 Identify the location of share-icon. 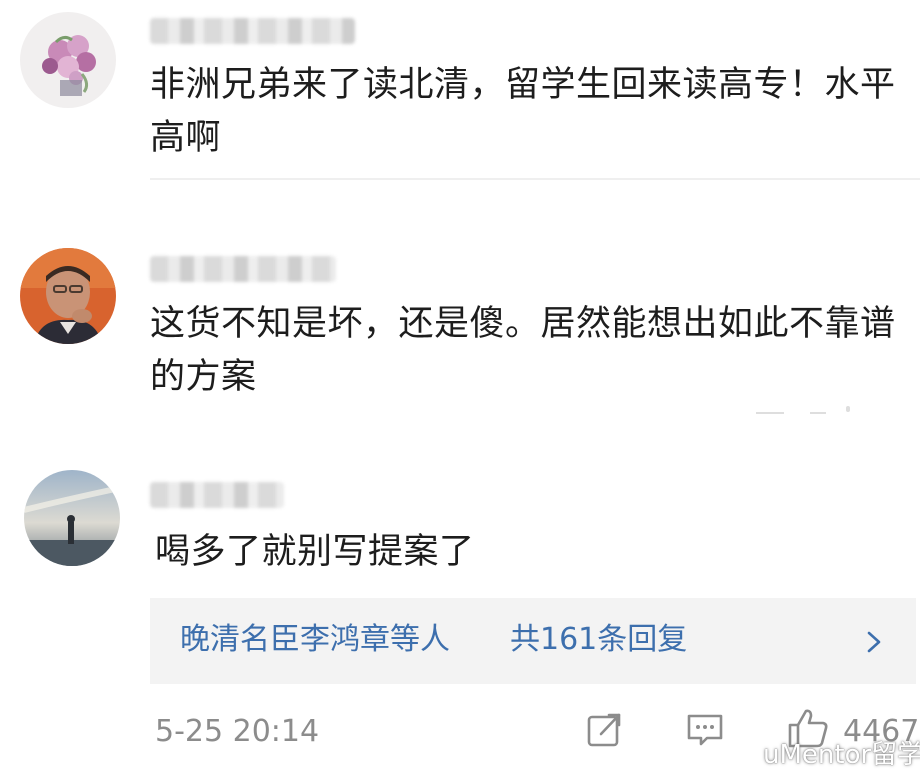
(605, 730).